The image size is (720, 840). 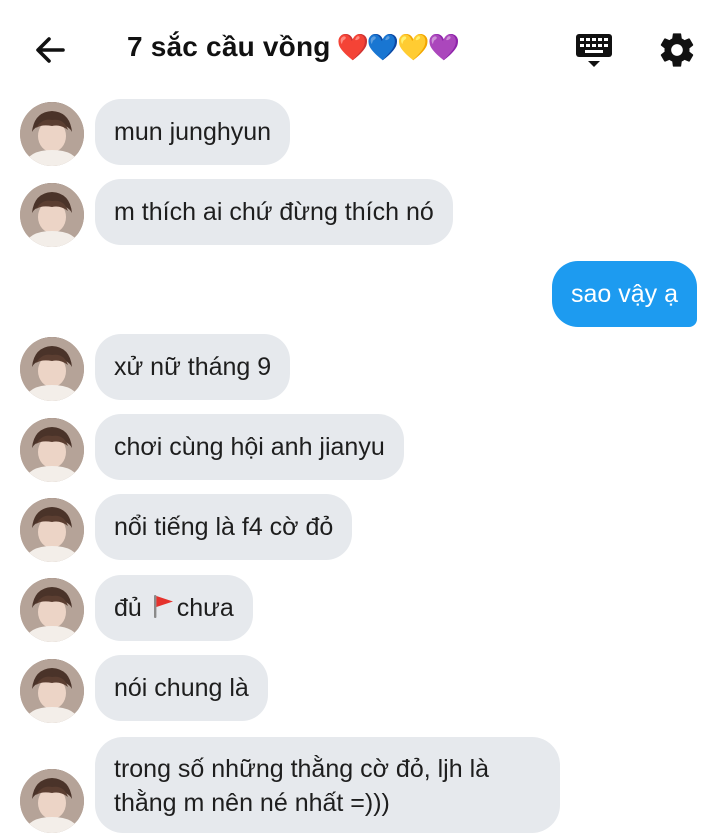 I want to click on red-flag-icon, so click(x=163, y=611).